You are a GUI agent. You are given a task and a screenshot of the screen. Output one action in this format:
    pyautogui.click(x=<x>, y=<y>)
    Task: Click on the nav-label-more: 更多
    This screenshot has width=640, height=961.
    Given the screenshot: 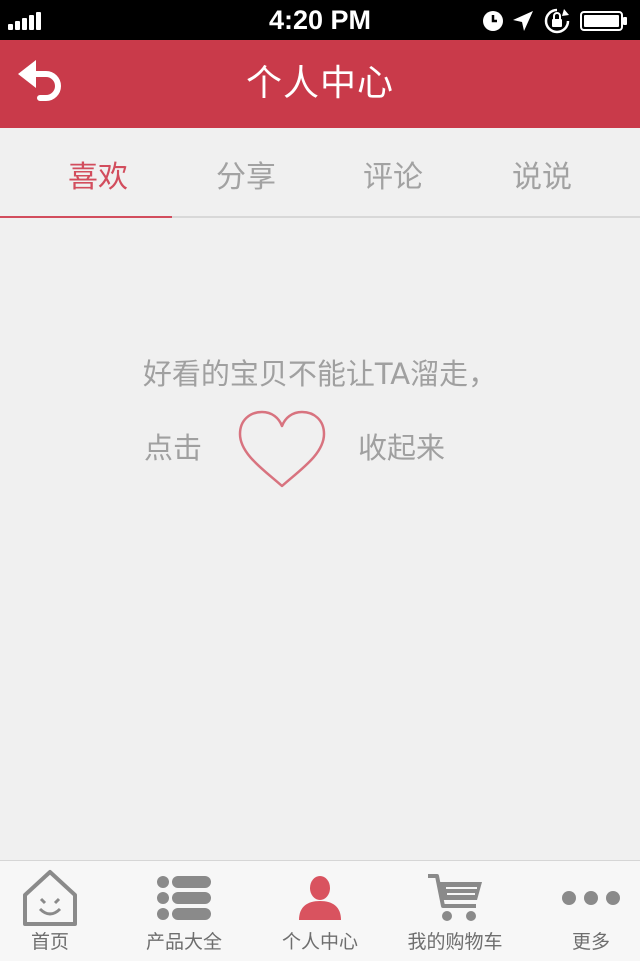 What is the action you would take?
    pyautogui.click(x=590, y=942)
    